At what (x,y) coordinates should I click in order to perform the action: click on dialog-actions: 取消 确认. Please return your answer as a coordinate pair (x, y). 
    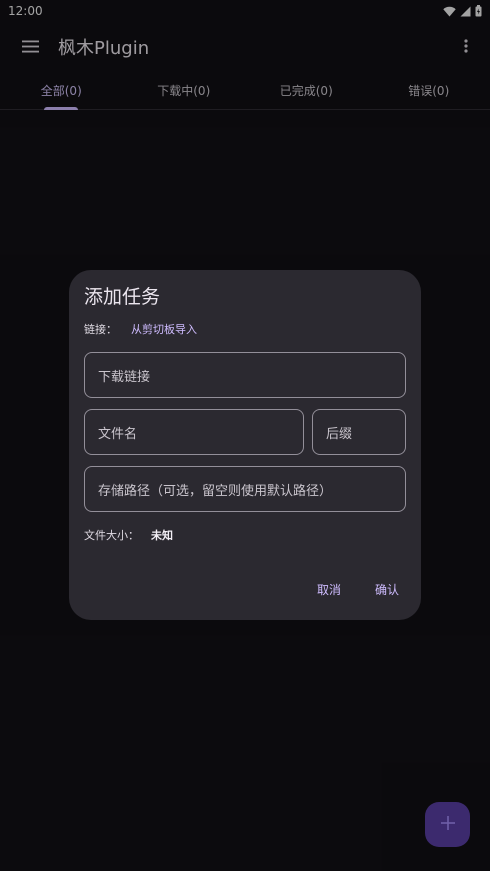
    Looking at the image, I should click on (358, 589).